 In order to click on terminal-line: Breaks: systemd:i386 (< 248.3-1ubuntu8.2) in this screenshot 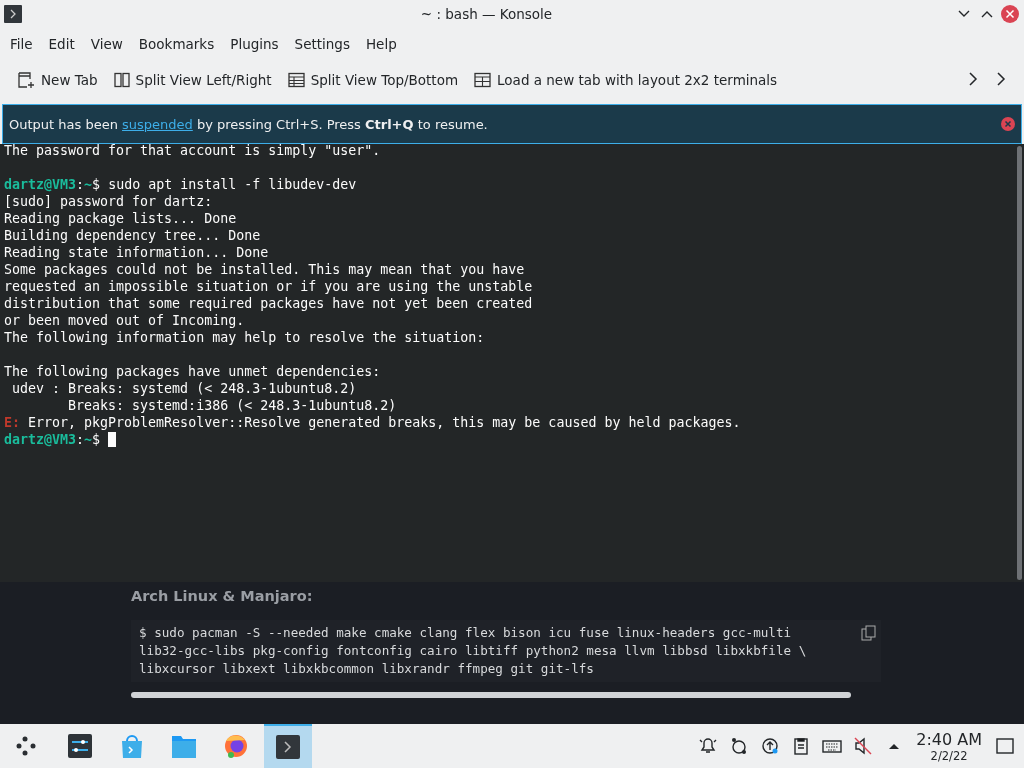, I will do `click(232, 405)`.